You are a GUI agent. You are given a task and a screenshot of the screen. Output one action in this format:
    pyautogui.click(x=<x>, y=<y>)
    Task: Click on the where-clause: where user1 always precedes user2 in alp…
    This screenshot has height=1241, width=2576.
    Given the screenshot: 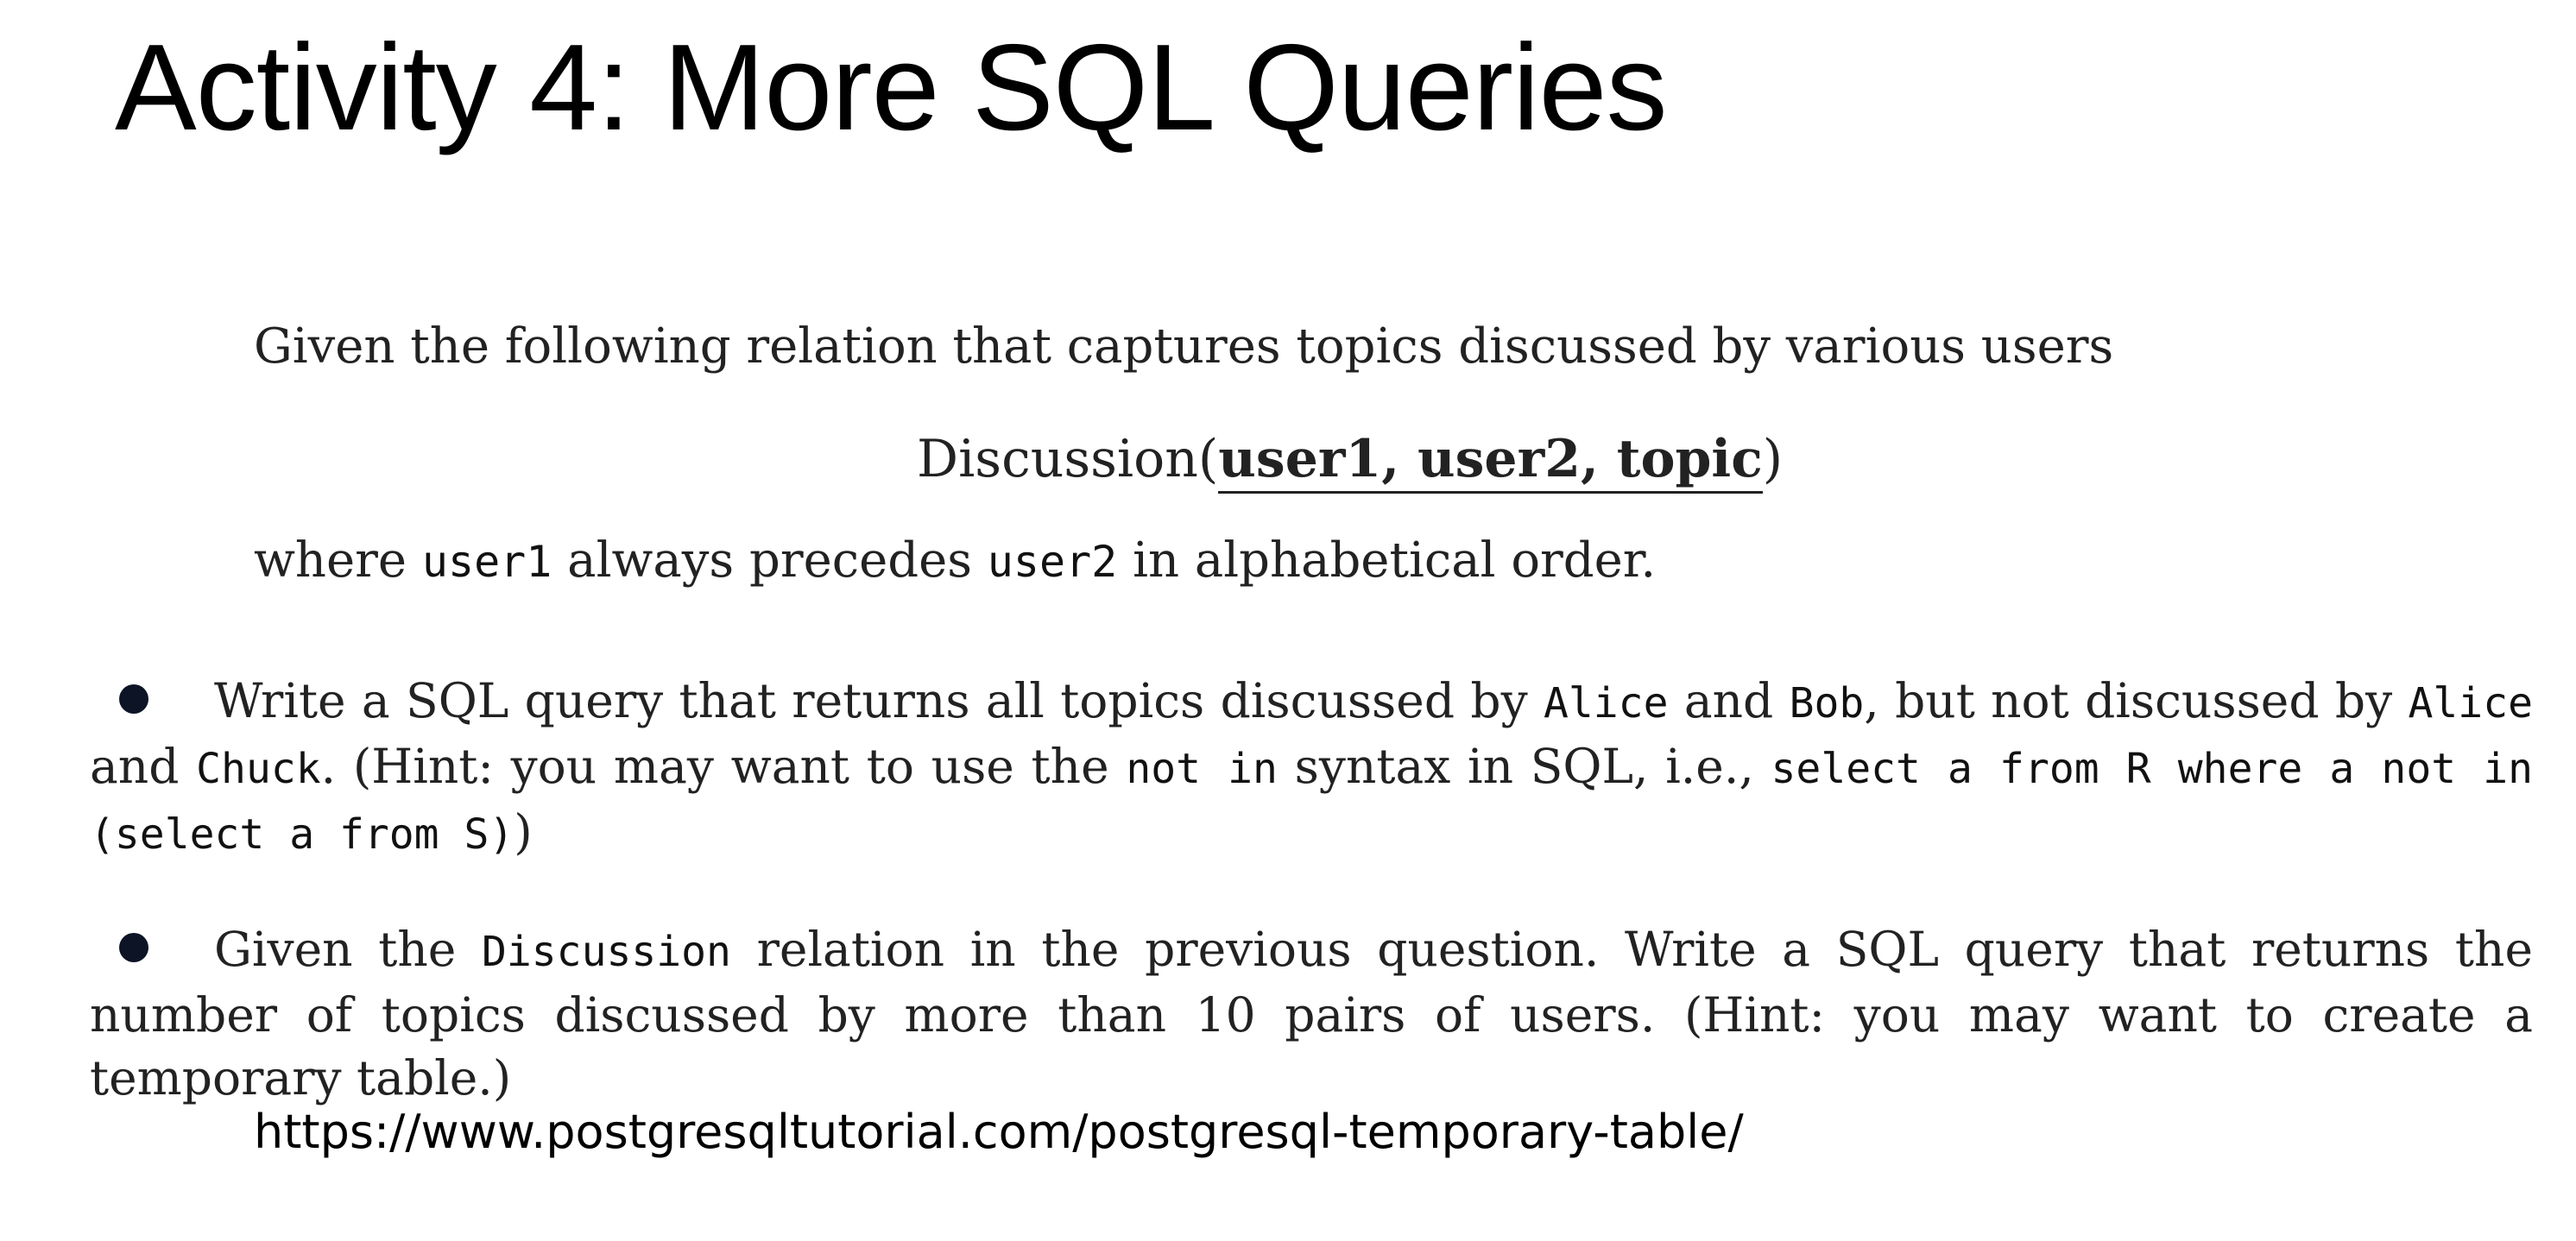 What is the action you would take?
    pyautogui.click(x=955, y=560)
    